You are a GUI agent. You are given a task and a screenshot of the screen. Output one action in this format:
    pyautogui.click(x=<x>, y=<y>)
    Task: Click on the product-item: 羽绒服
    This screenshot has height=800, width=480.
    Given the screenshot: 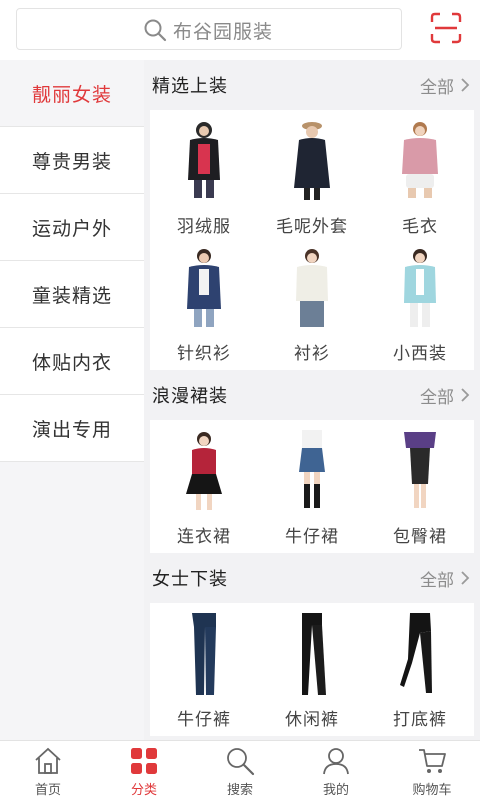 What is the action you would take?
    pyautogui.click(x=204, y=173)
    